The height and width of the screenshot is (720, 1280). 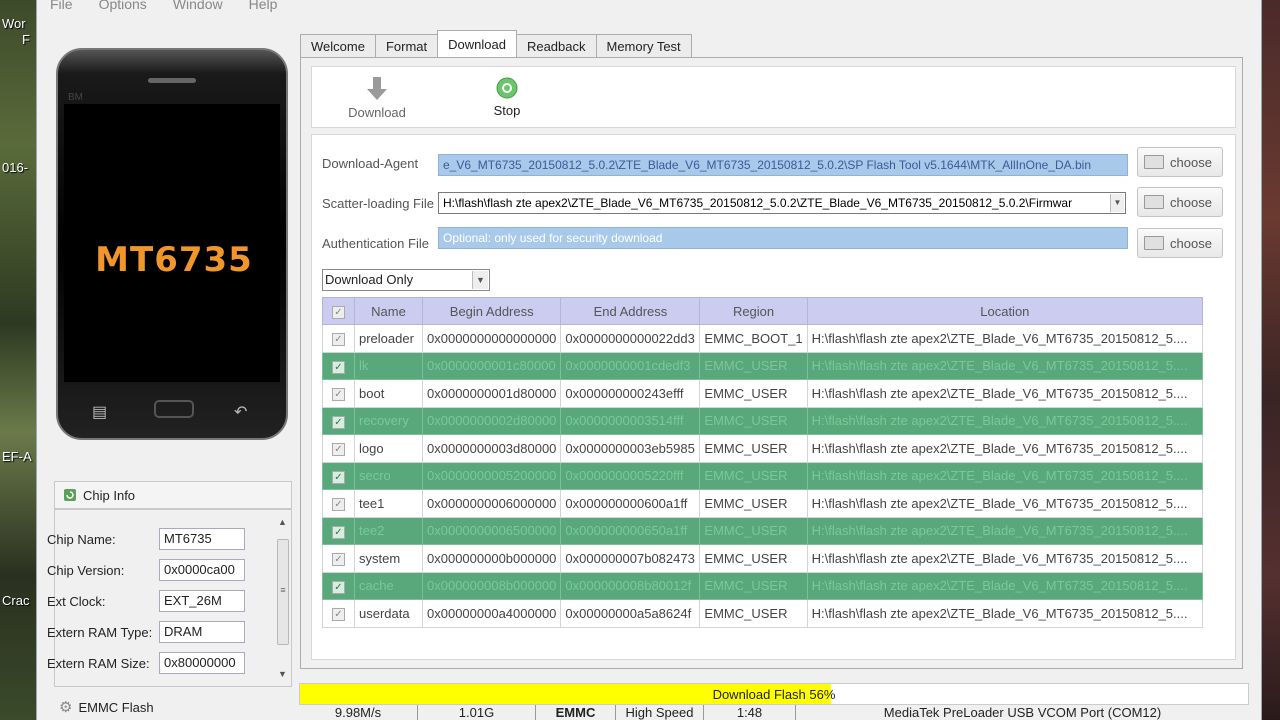 I want to click on menu-bar: File Options Window Help, so click(x=163, y=8).